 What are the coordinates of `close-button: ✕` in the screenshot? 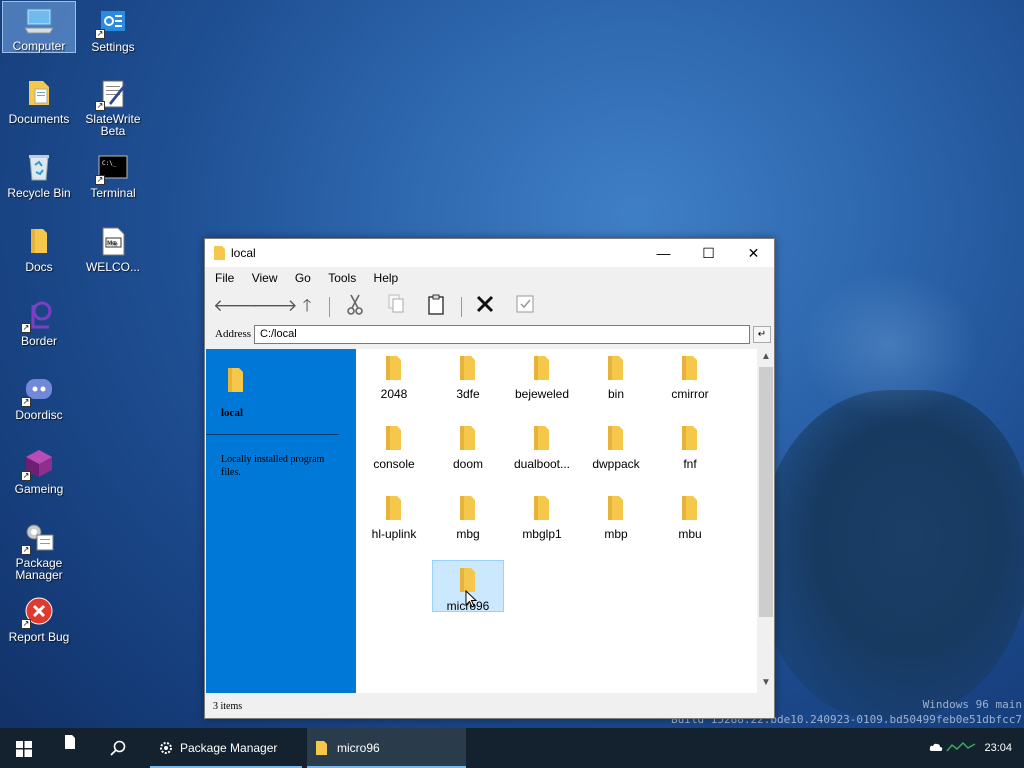 It's located at (753, 253).